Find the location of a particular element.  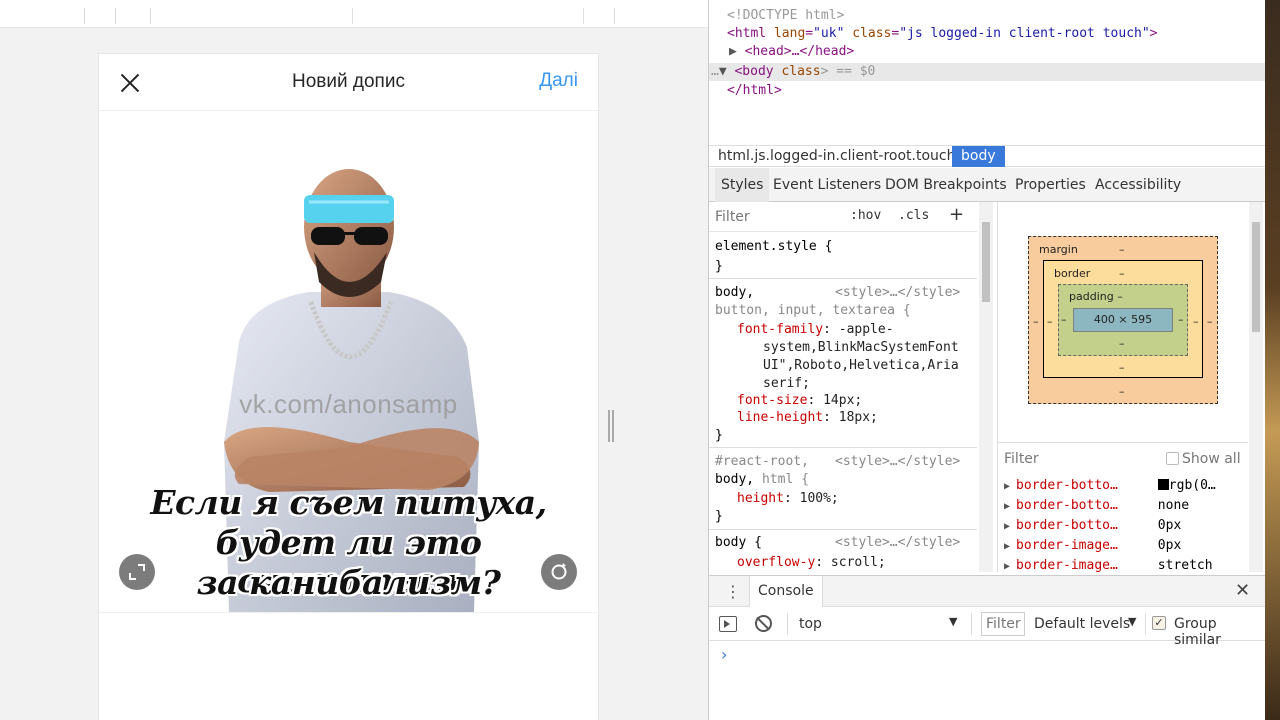

computed-row: ▶ border-botto… none is located at coordinates (1096, 505).